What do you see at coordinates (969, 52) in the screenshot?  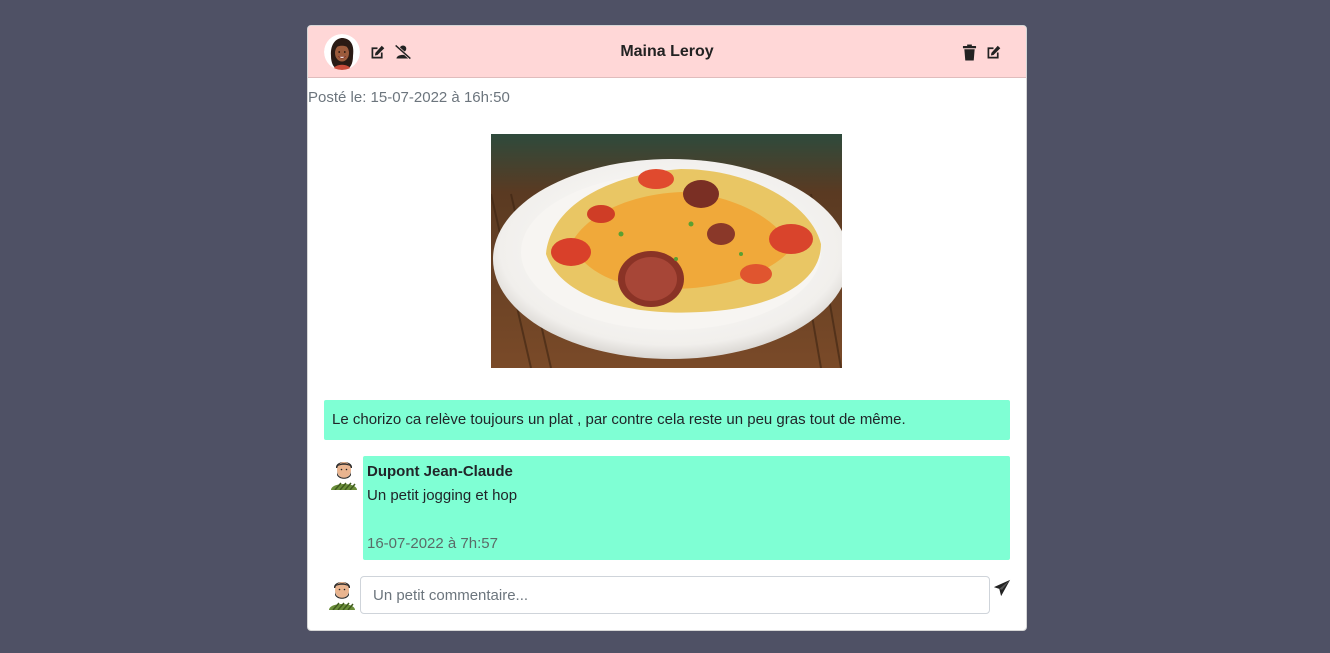 I see `trash-icon` at bounding box center [969, 52].